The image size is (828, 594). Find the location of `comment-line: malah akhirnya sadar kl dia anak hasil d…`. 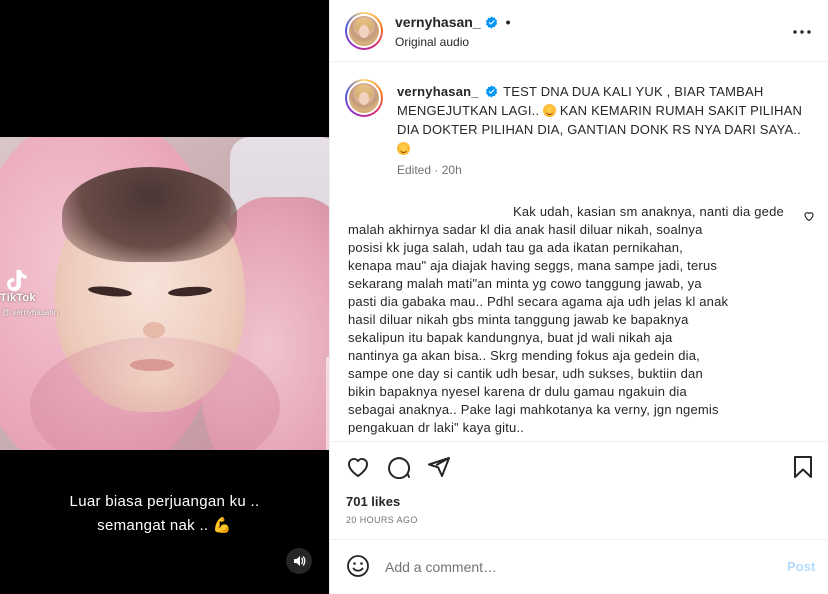

comment-line: malah akhirnya sadar kl dia anak hasil d… is located at coordinates (525, 229).